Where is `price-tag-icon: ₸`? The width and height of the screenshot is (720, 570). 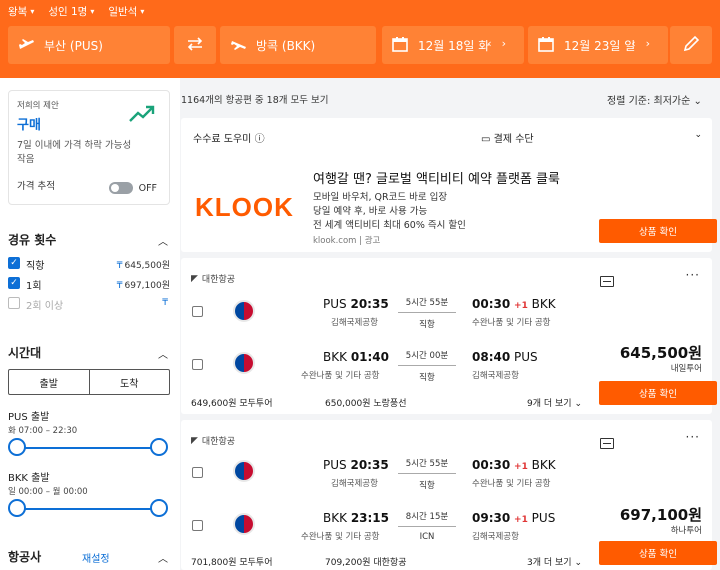 price-tag-icon: ₸ is located at coordinates (119, 286).